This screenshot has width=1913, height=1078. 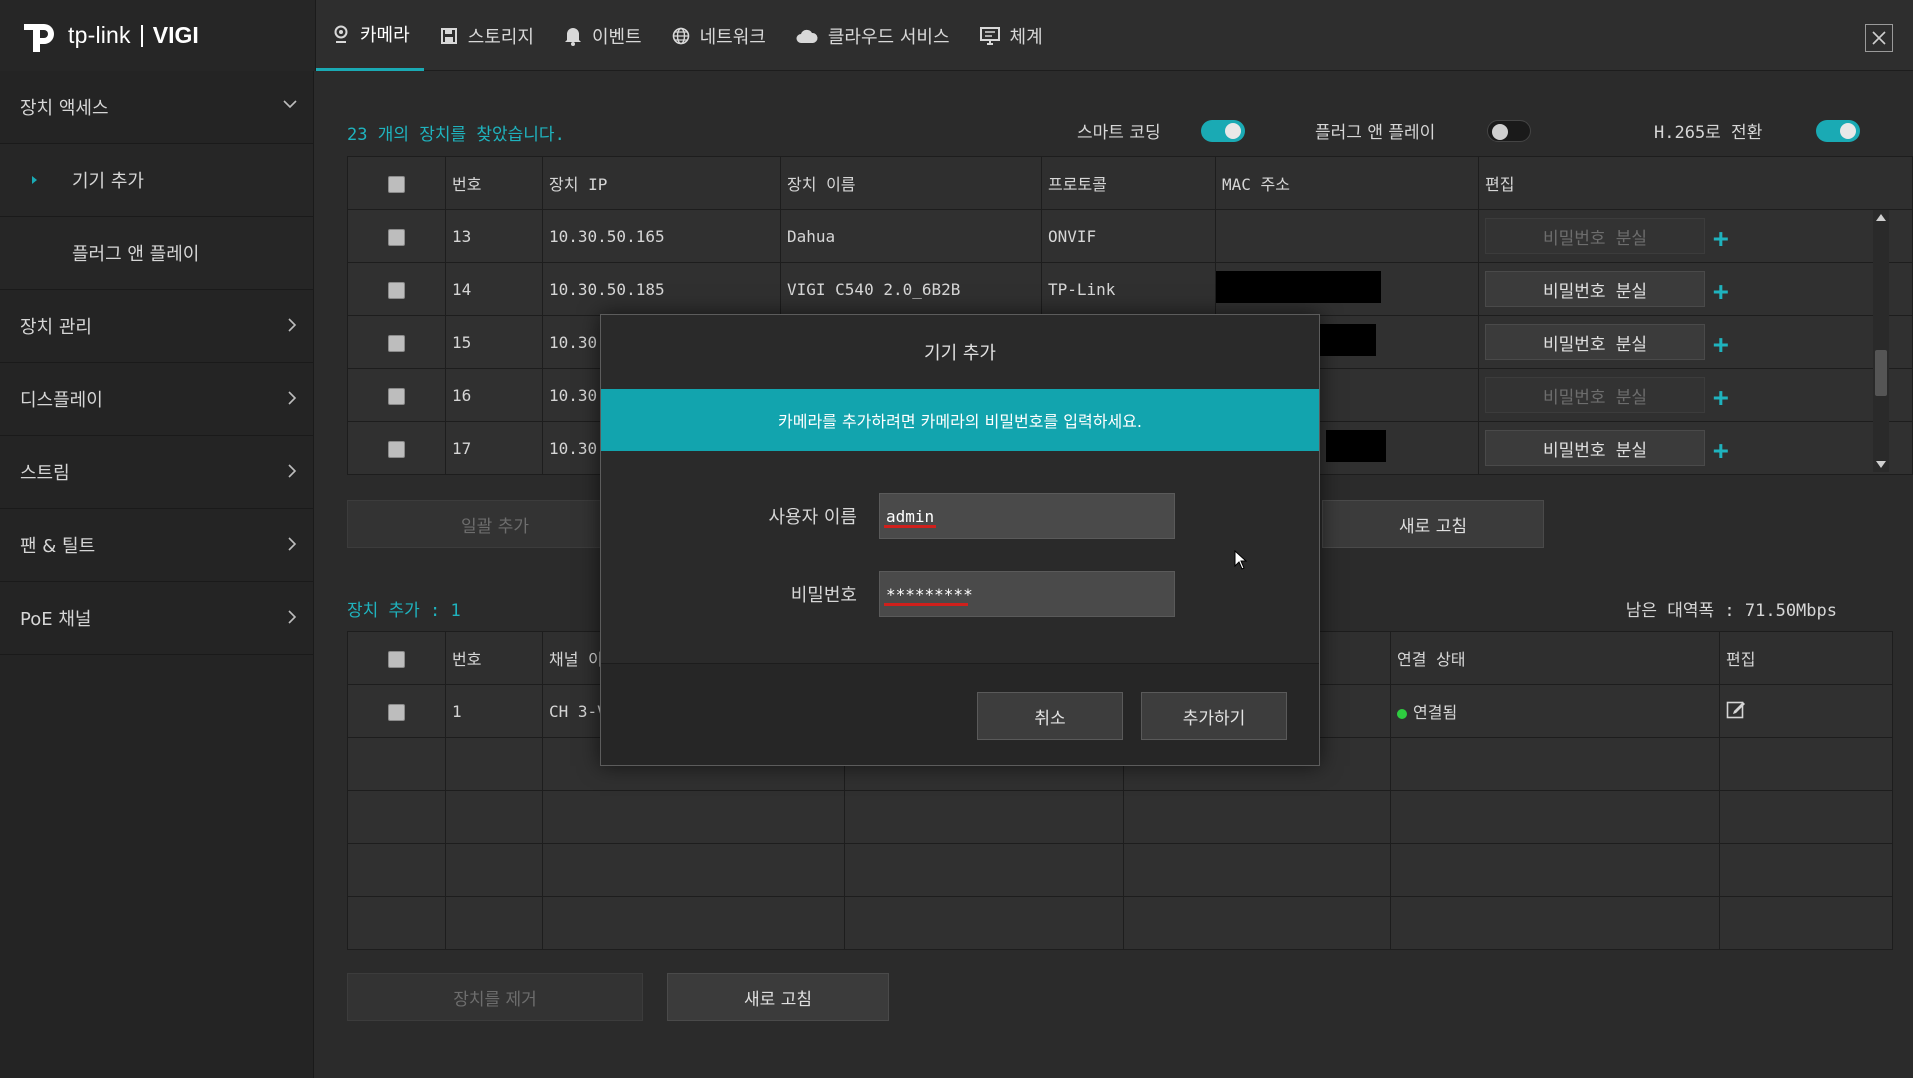 What do you see at coordinates (156, 545) in the screenshot?
I see `sidebar-item-pan-tilt: 팬 & 틸트` at bounding box center [156, 545].